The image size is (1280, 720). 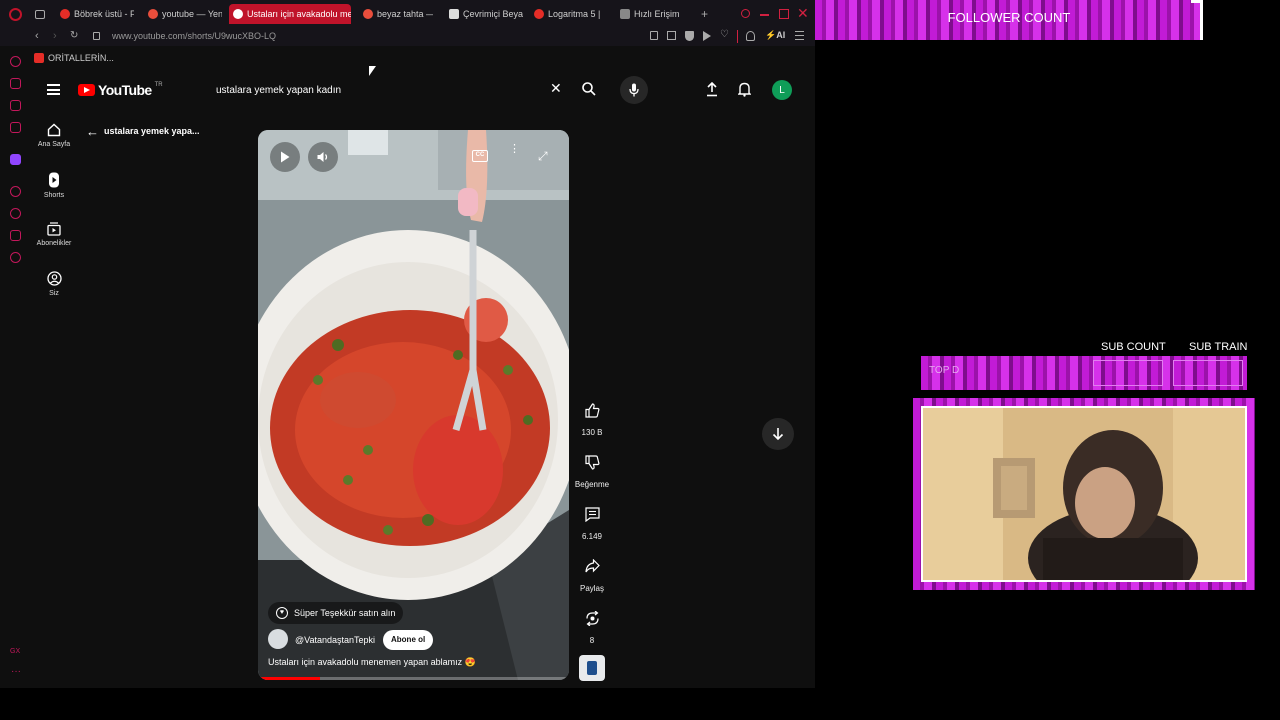 I want to click on next-short-button, so click(x=778, y=434).